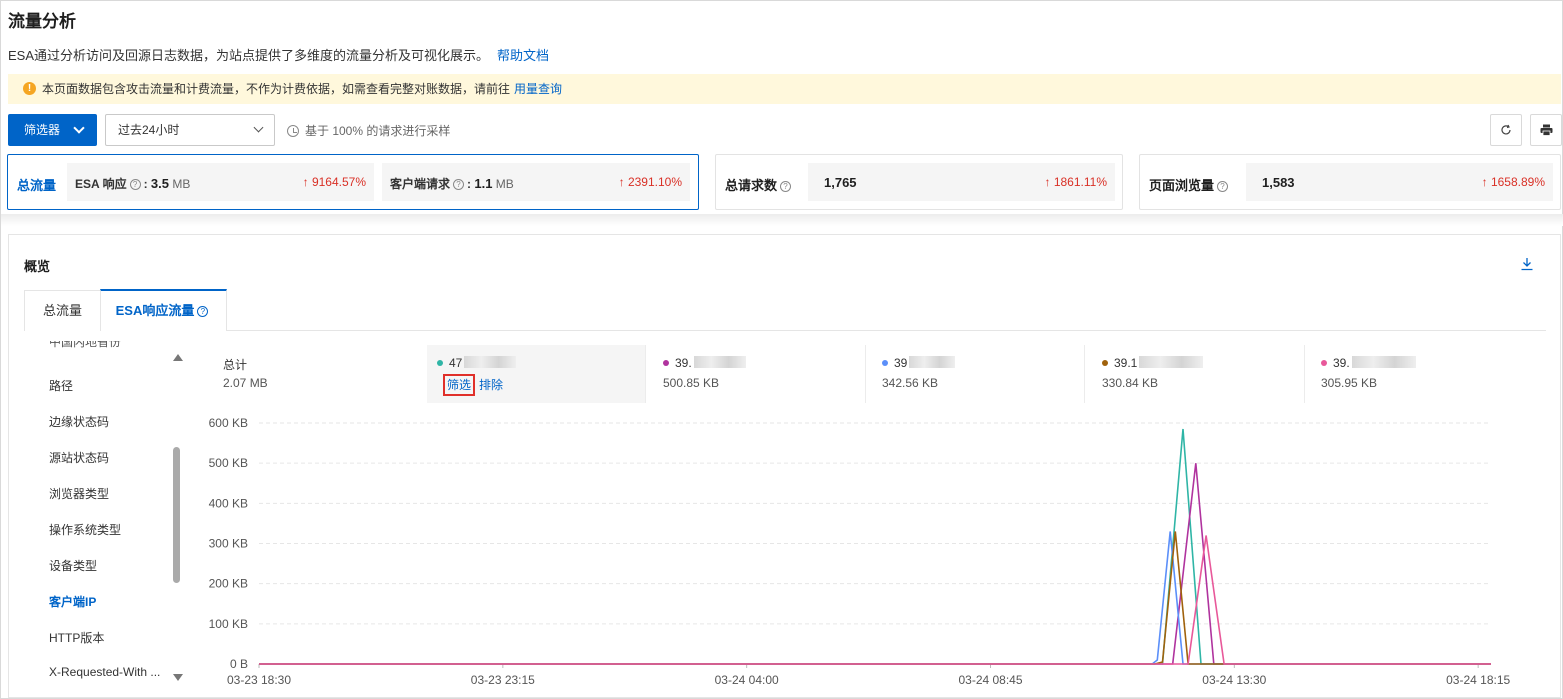  I want to click on requests-label-group: 总请求数?, so click(759, 184).